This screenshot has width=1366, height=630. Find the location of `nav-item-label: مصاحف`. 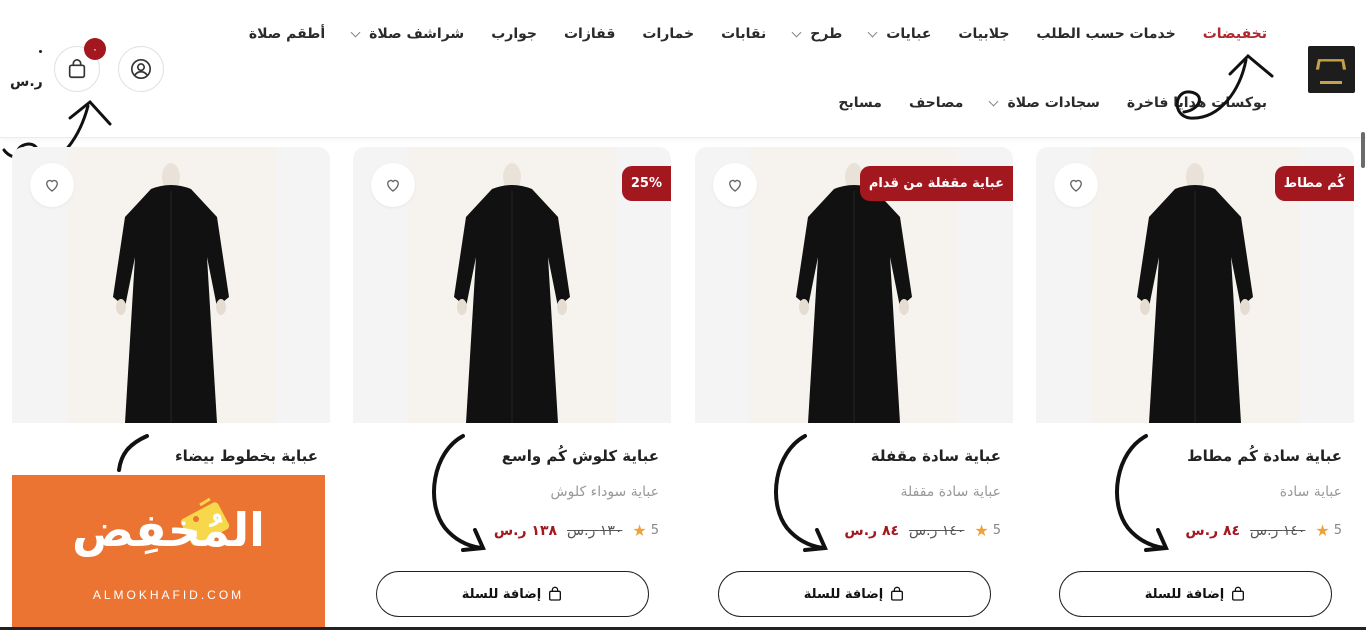

nav-item-label: مصاحف is located at coordinates (936, 103).